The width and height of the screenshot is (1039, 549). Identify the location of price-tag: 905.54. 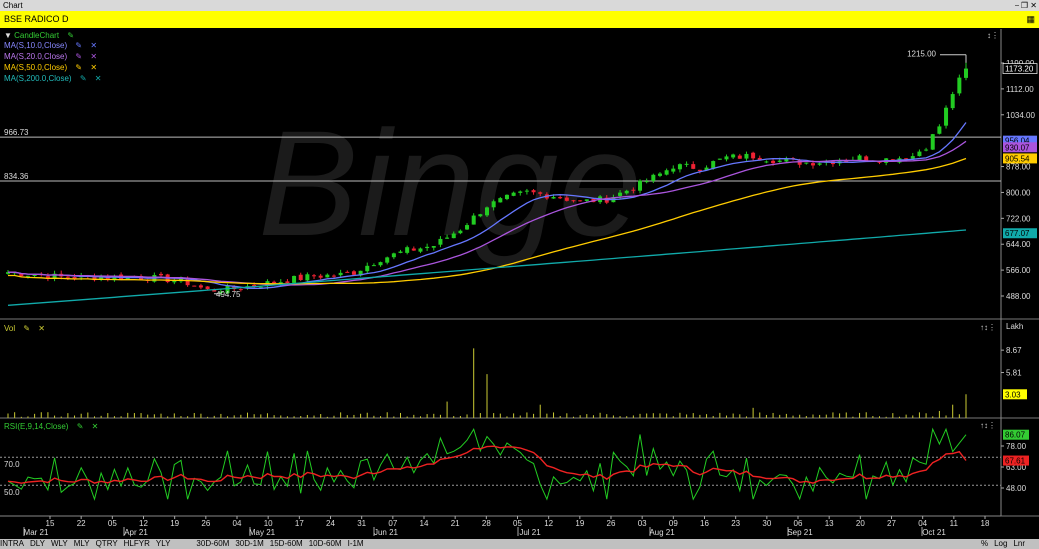
(1017, 158).